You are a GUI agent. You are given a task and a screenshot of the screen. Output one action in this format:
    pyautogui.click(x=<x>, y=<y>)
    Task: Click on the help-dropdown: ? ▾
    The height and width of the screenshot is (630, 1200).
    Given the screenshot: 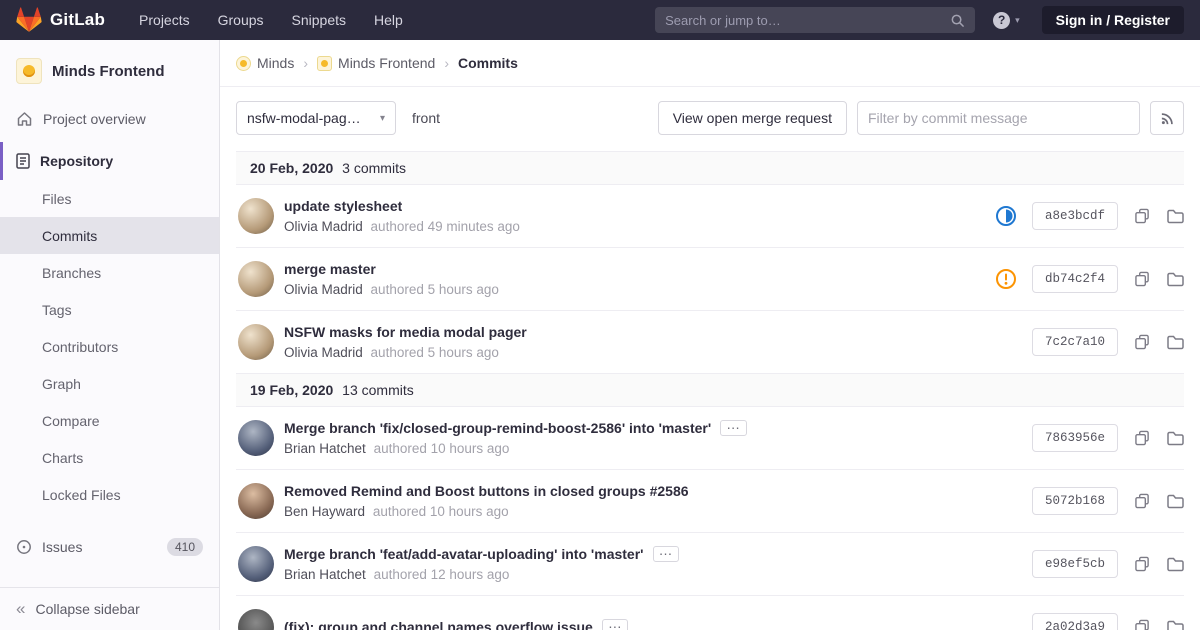 What is the action you would take?
    pyautogui.click(x=1006, y=20)
    